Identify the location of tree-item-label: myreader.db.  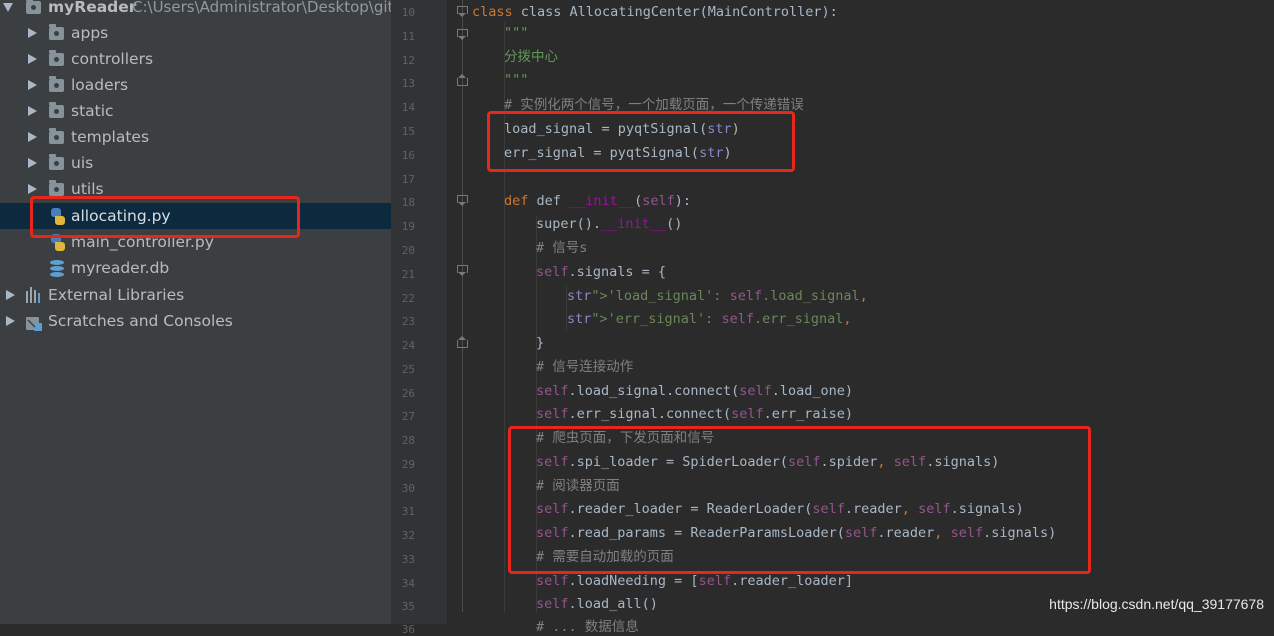
(120, 268).